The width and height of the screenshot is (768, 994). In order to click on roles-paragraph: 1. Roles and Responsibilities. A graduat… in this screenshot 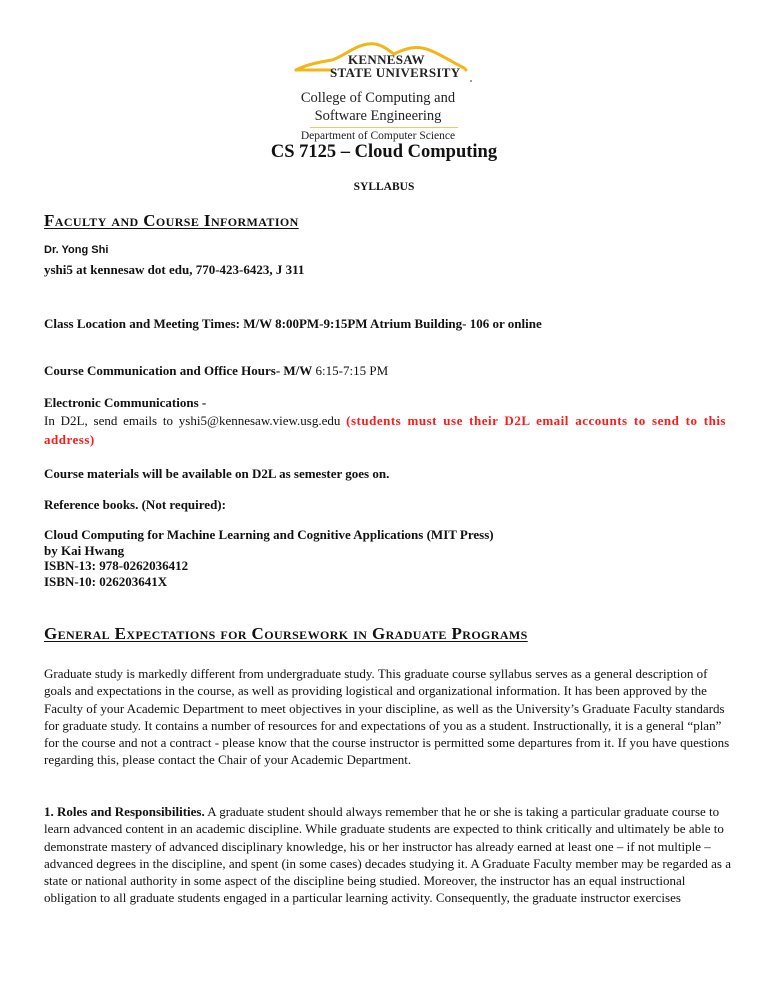, I will do `click(389, 855)`.